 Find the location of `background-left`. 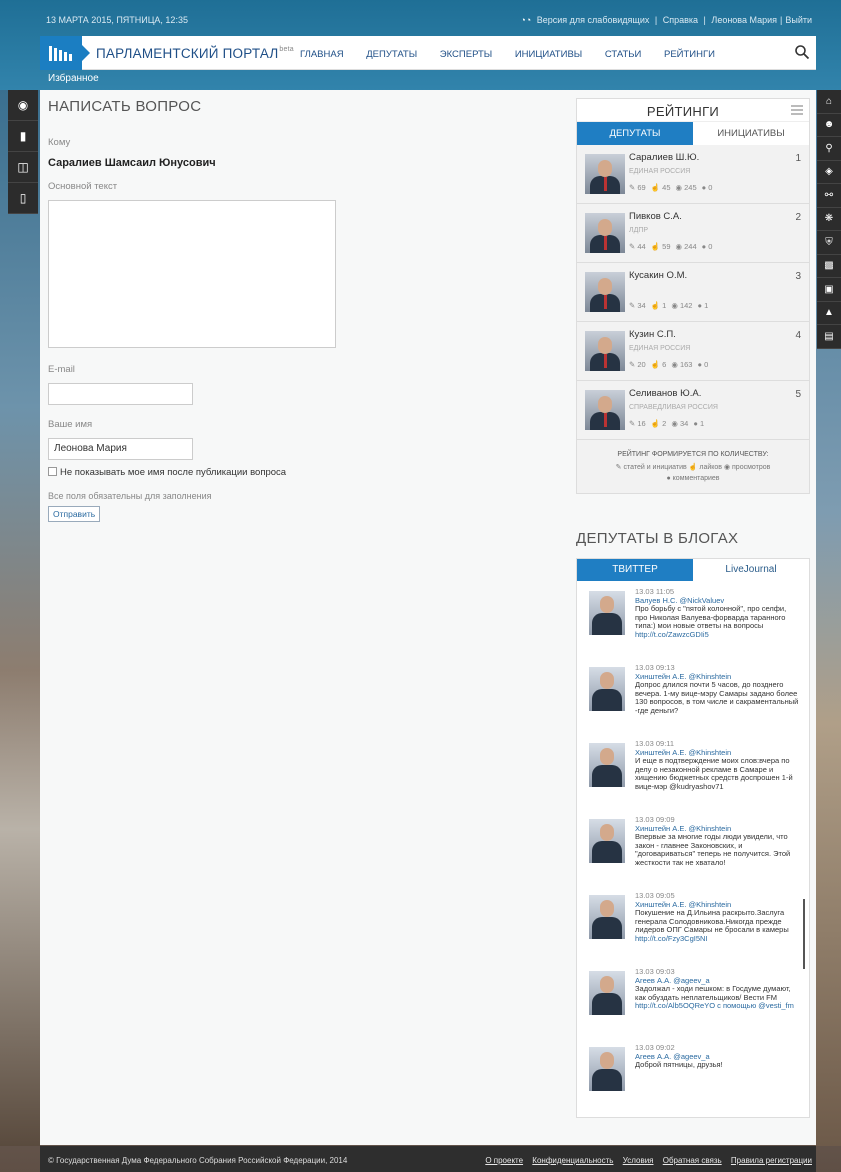

background-left is located at coordinates (20, 618).